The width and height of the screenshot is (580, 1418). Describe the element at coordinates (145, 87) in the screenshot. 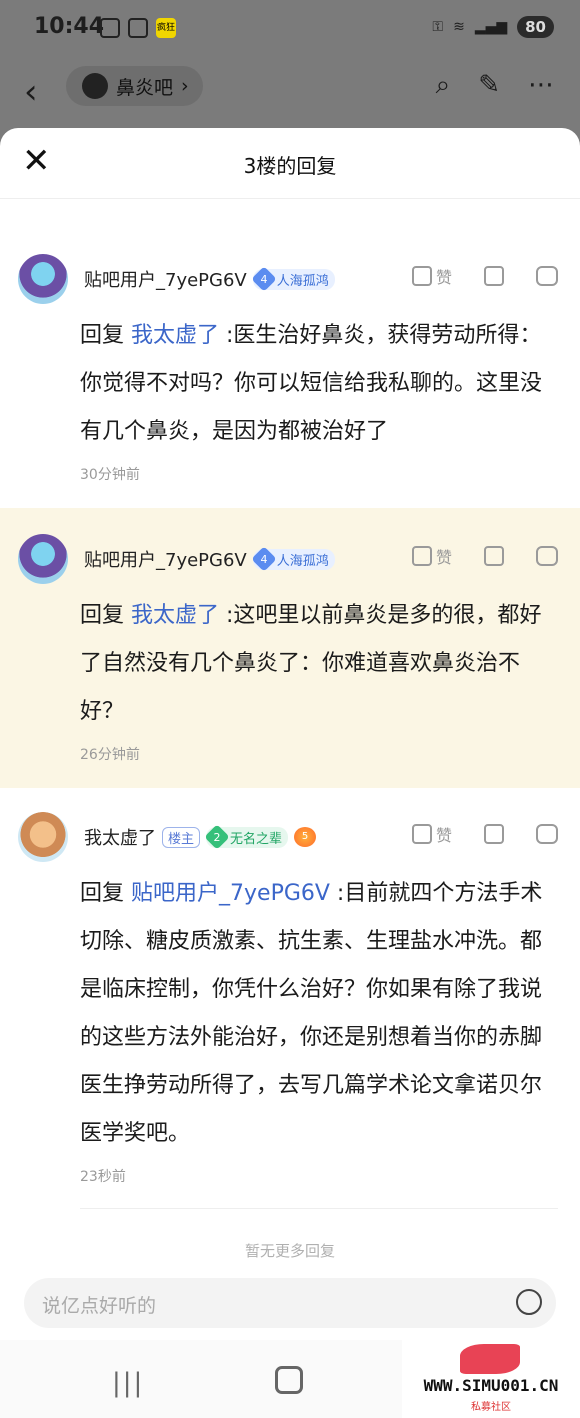

I see `forum-name: 鼻炎吧` at that location.